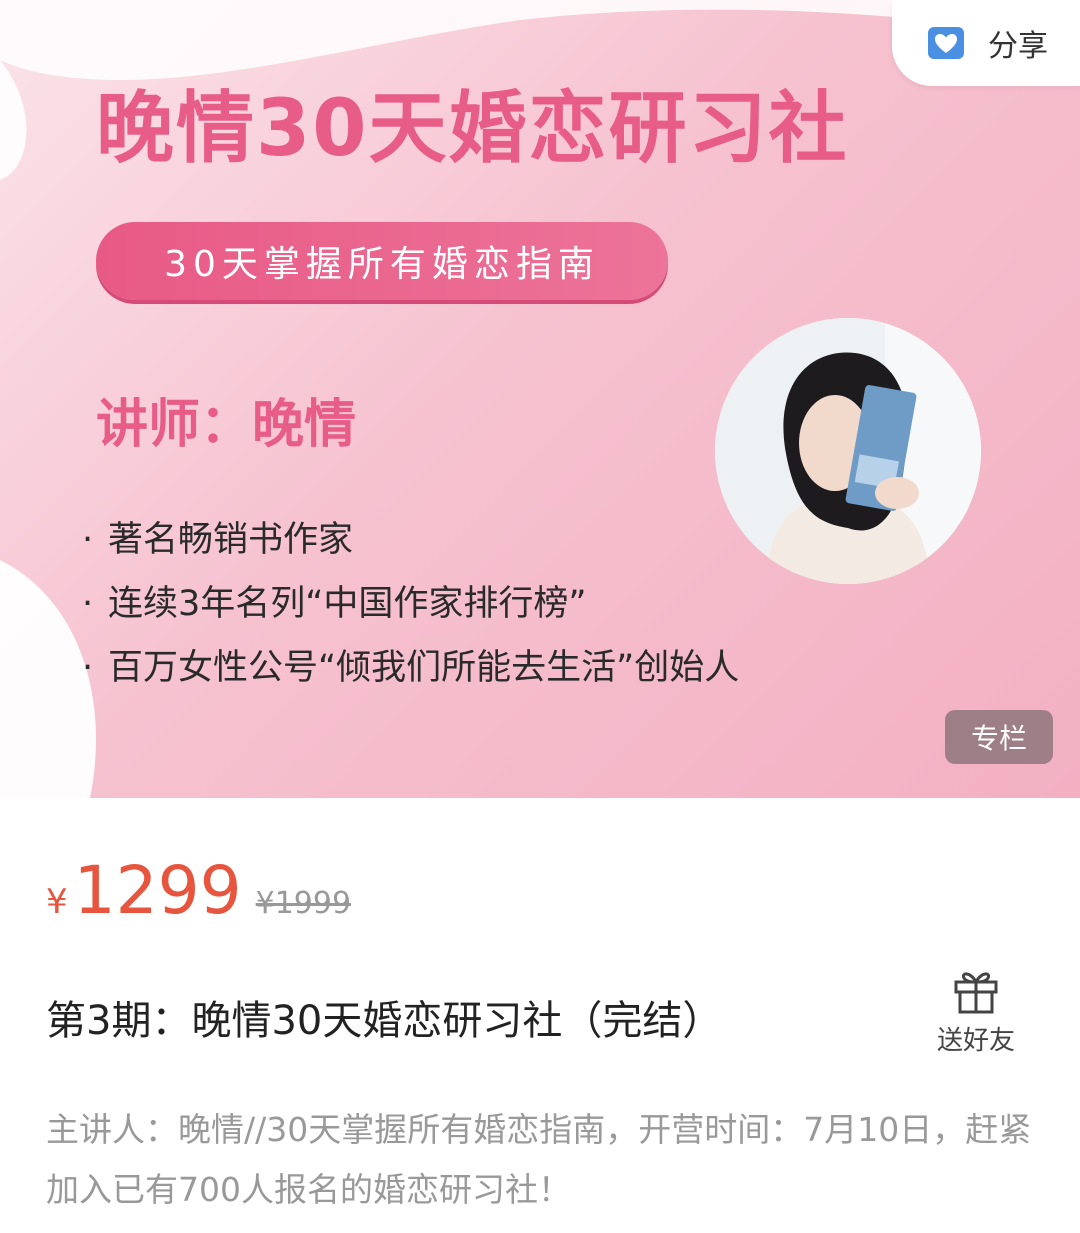  I want to click on course-title: 第3期：晚情30天婚恋研习社（完结）, so click(384, 1021).